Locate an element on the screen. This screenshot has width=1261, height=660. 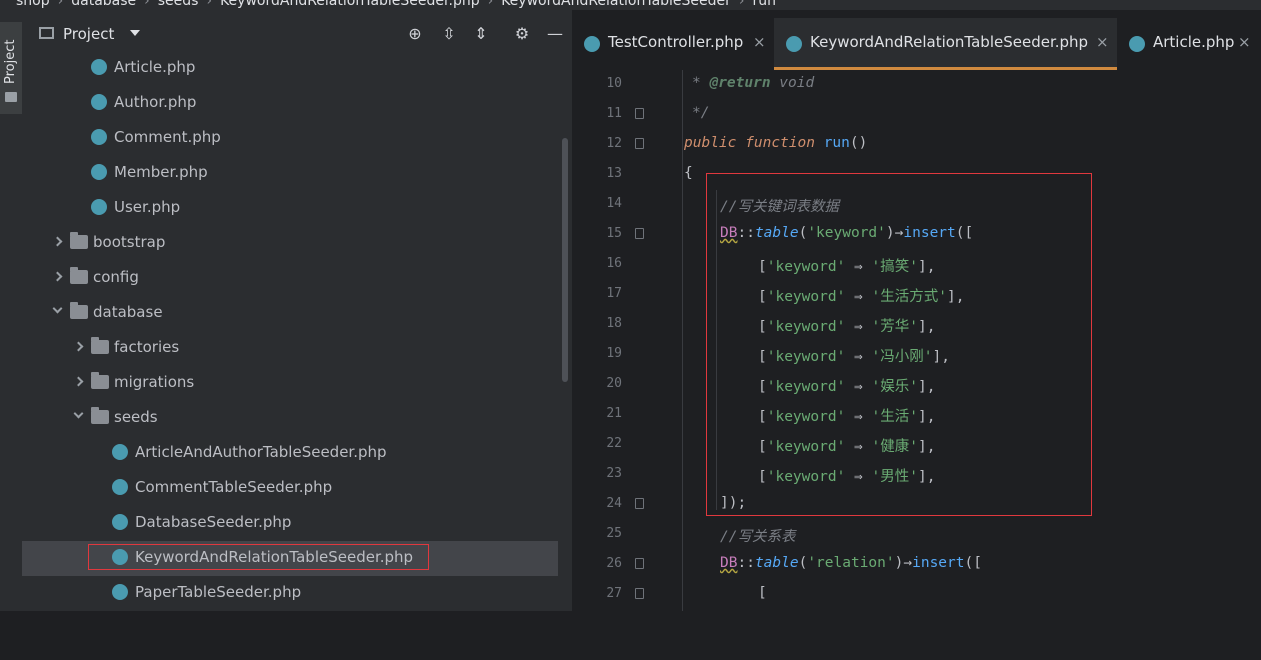
project-tool-tab: Project is located at coordinates (11, 68).